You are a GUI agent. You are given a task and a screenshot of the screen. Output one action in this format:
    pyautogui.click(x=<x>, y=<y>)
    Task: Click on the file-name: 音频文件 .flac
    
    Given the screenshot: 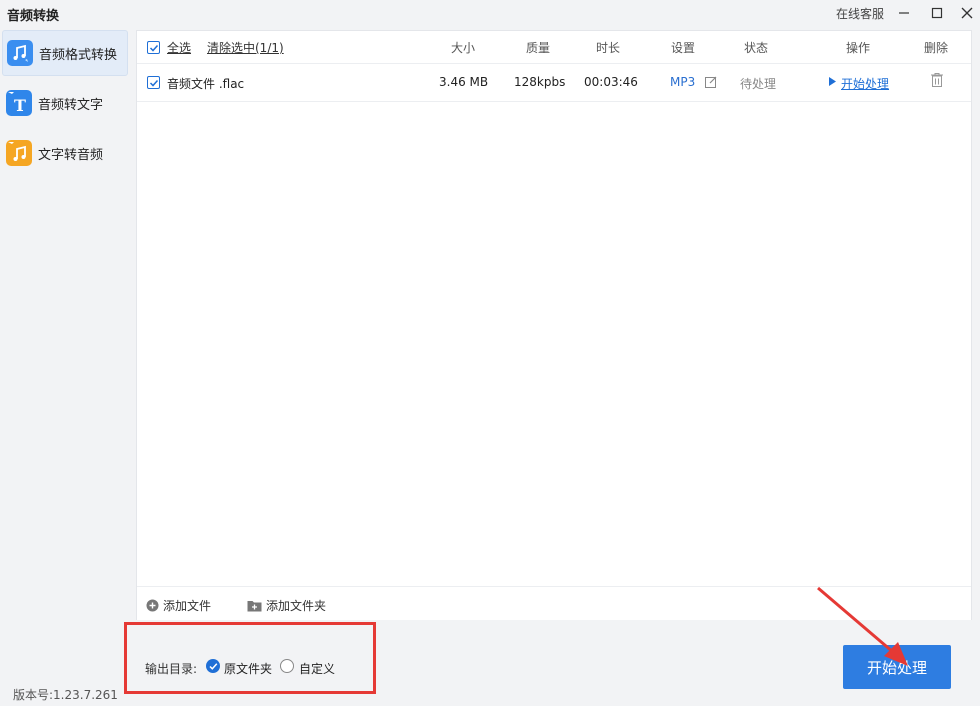 What is the action you would take?
    pyautogui.click(x=206, y=84)
    